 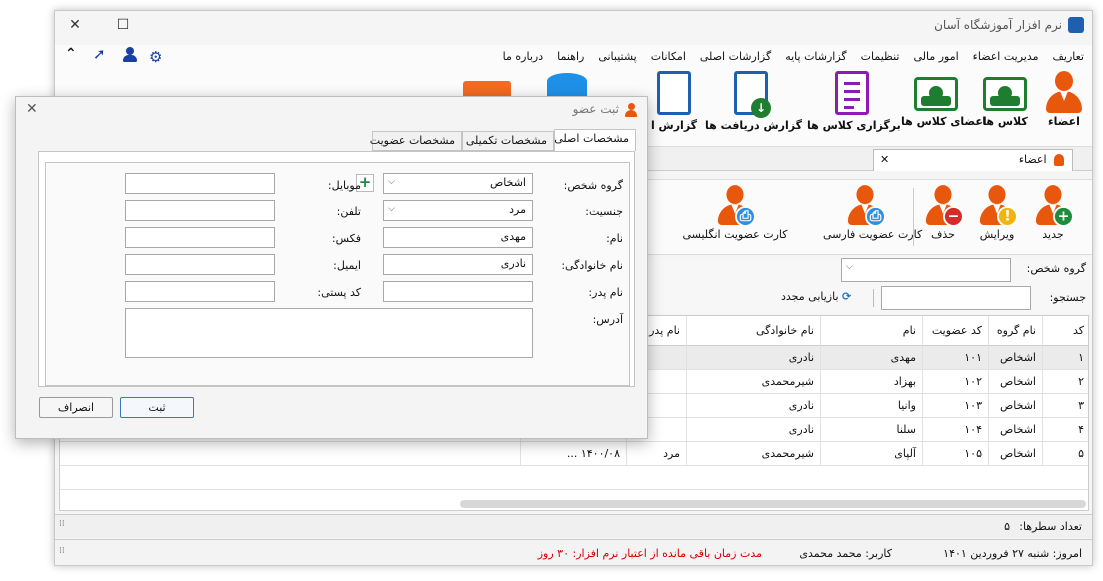 I want to click on horizontal-scrollbar, so click(x=773, y=504).